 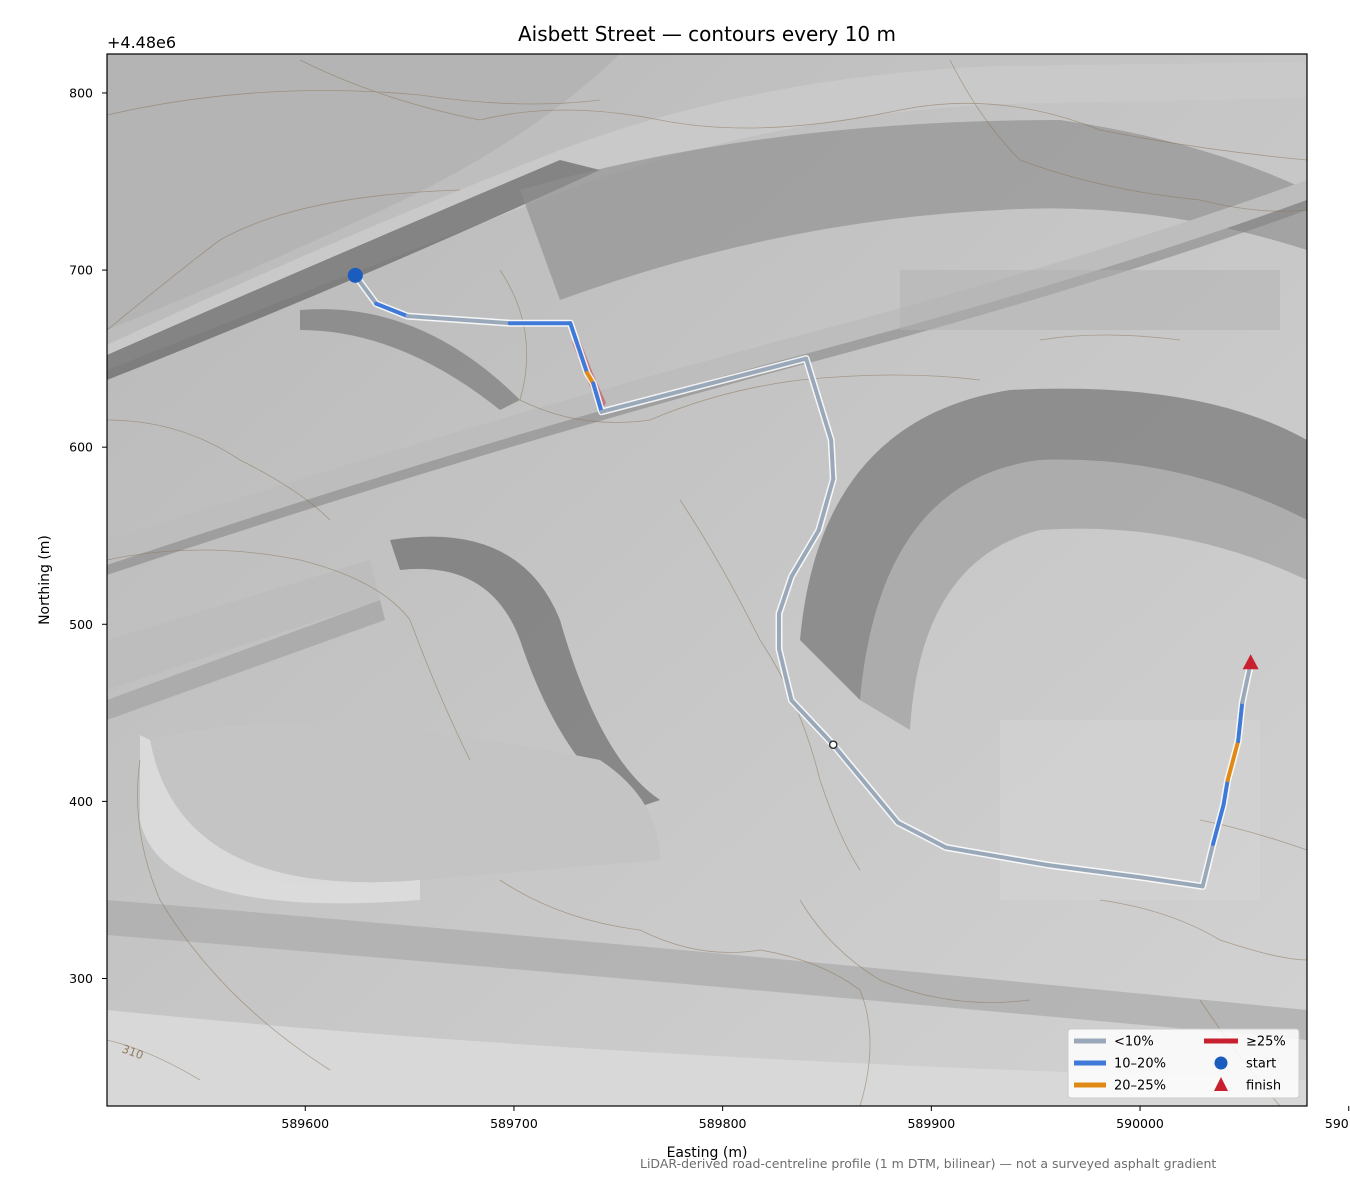 What do you see at coordinates (832, 460) in the screenshot?
I see `route-segment` at bounding box center [832, 460].